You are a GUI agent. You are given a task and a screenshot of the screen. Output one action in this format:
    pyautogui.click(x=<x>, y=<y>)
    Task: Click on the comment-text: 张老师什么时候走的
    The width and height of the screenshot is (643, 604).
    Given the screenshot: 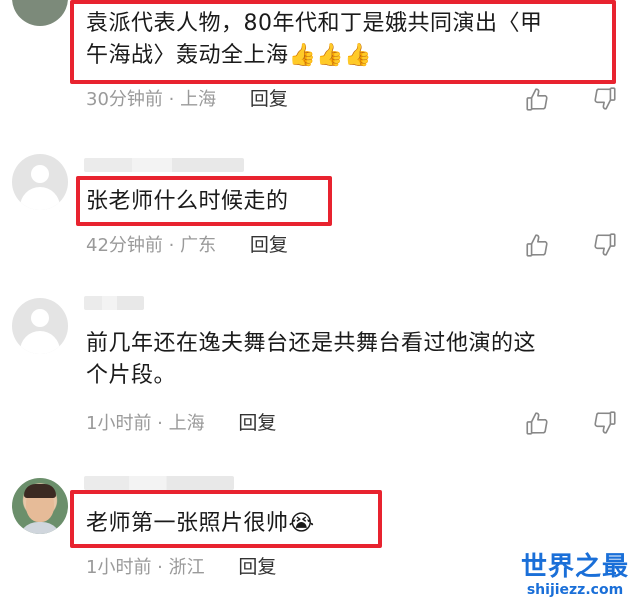 What is the action you would take?
    pyautogui.click(x=351, y=202)
    